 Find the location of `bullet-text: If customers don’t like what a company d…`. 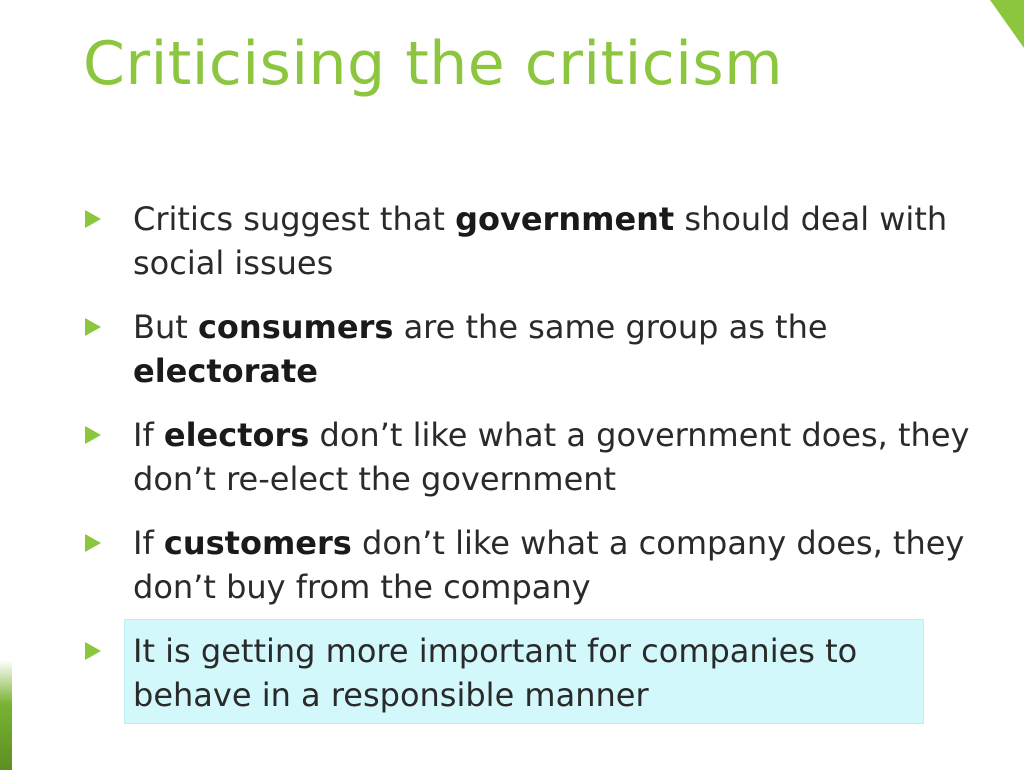

bullet-text: If customers don’t like what a company d… is located at coordinates (559, 565).